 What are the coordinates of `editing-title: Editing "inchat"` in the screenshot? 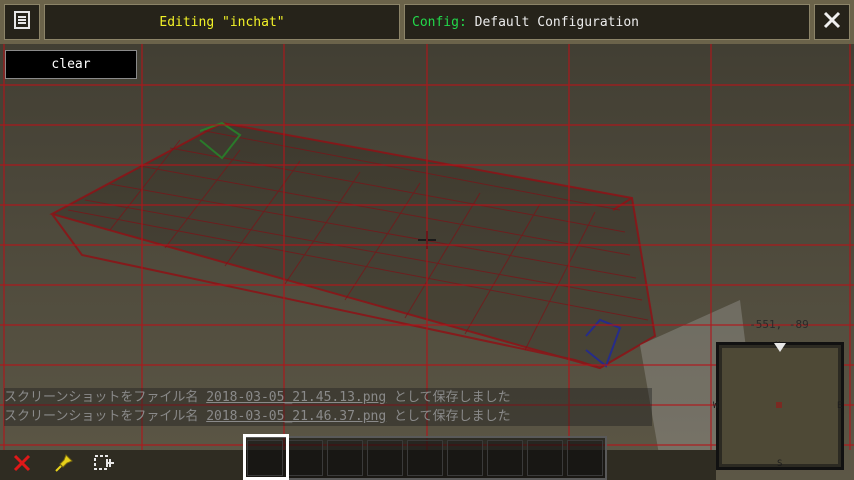 It's located at (222, 22).